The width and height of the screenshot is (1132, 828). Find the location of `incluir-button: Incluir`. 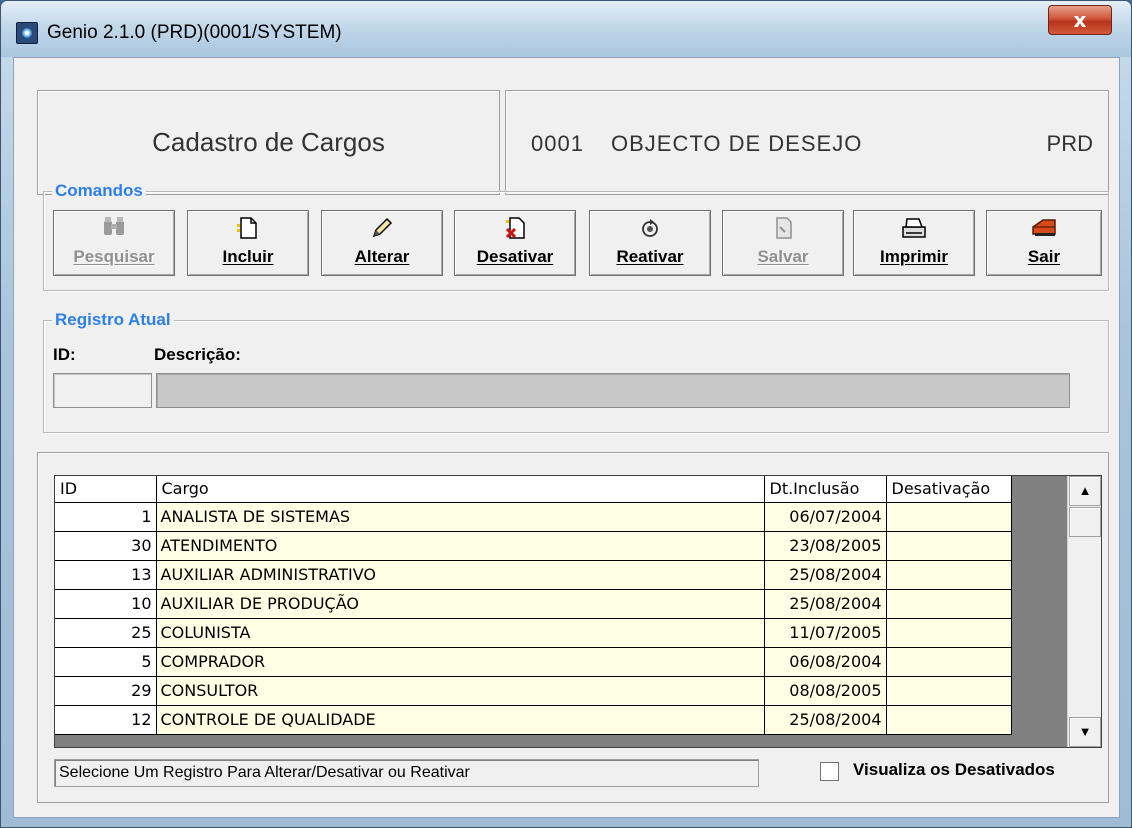

incluir-button: Incluir is located at coordinates (248, 243).